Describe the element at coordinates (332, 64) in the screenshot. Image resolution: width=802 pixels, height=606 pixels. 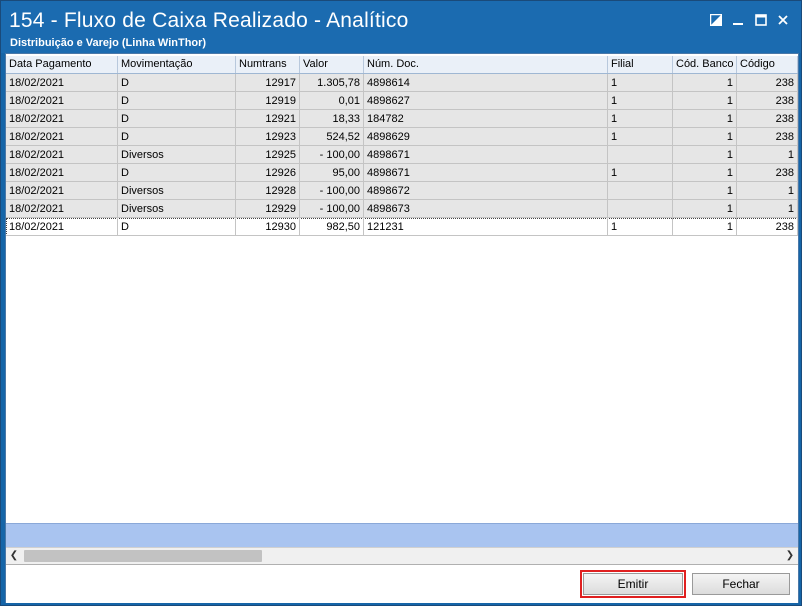
I see `col-header-valor: Valor` at that location.